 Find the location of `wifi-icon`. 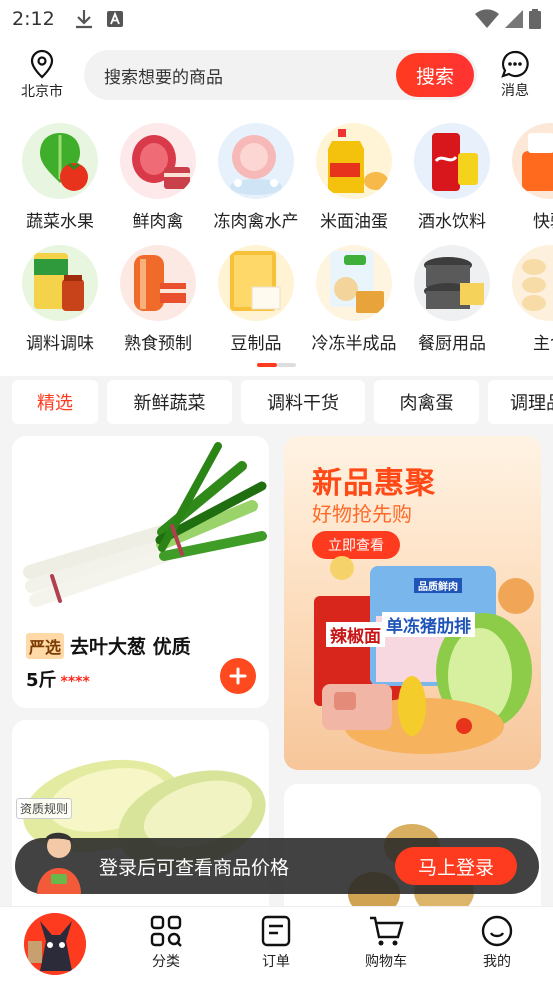

wifi-icon is located at coordinates (487, 18).